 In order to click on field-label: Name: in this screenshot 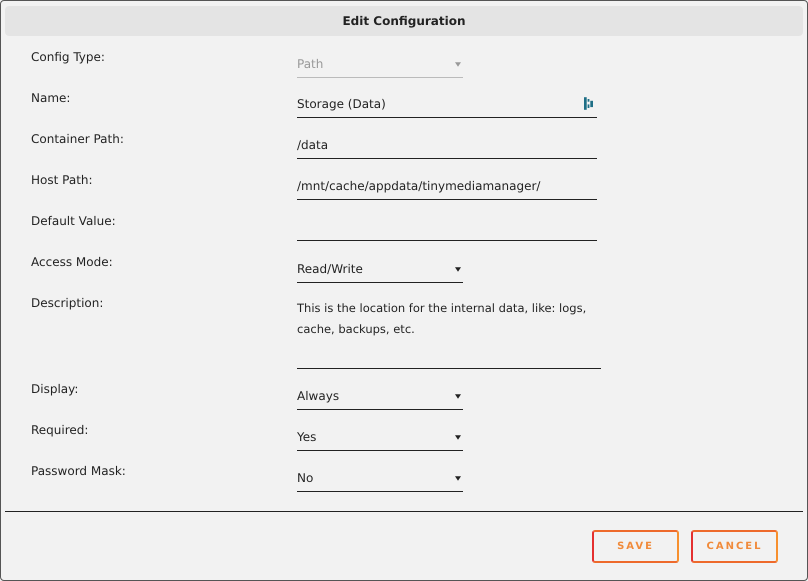, I will do `click(51, 98)`.